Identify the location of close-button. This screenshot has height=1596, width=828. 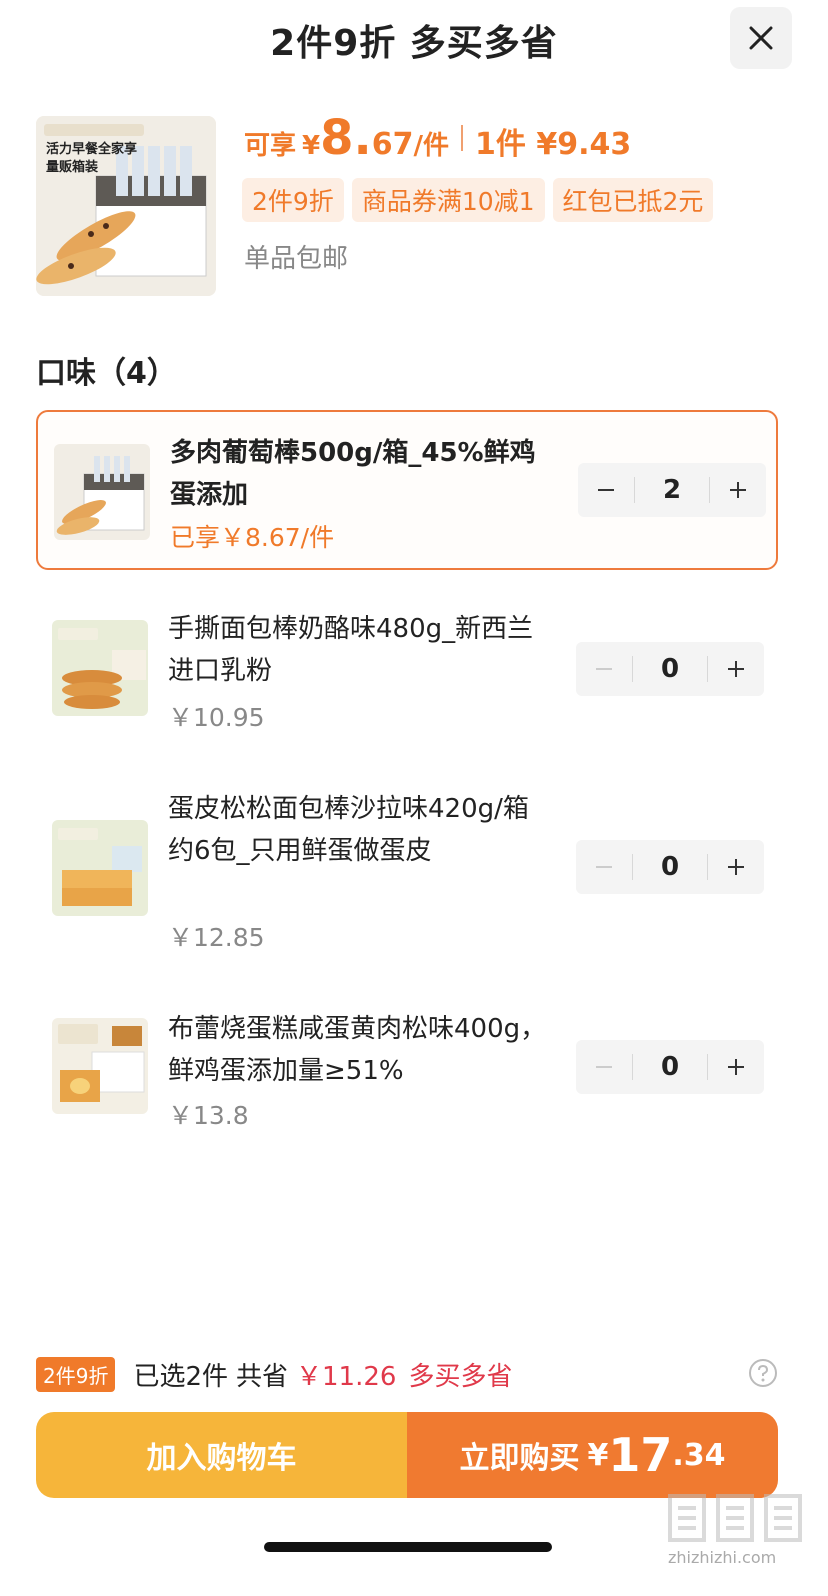
(761, 38).